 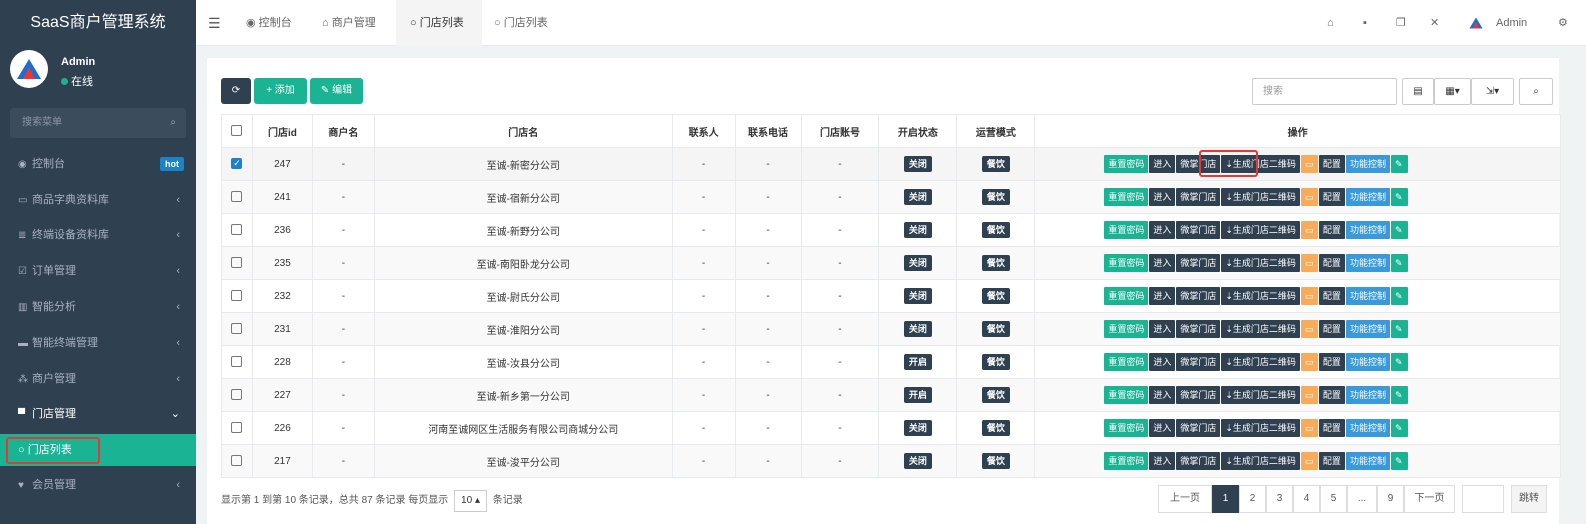 I want to click on page-jump-input, so click(x=1483, y=499).